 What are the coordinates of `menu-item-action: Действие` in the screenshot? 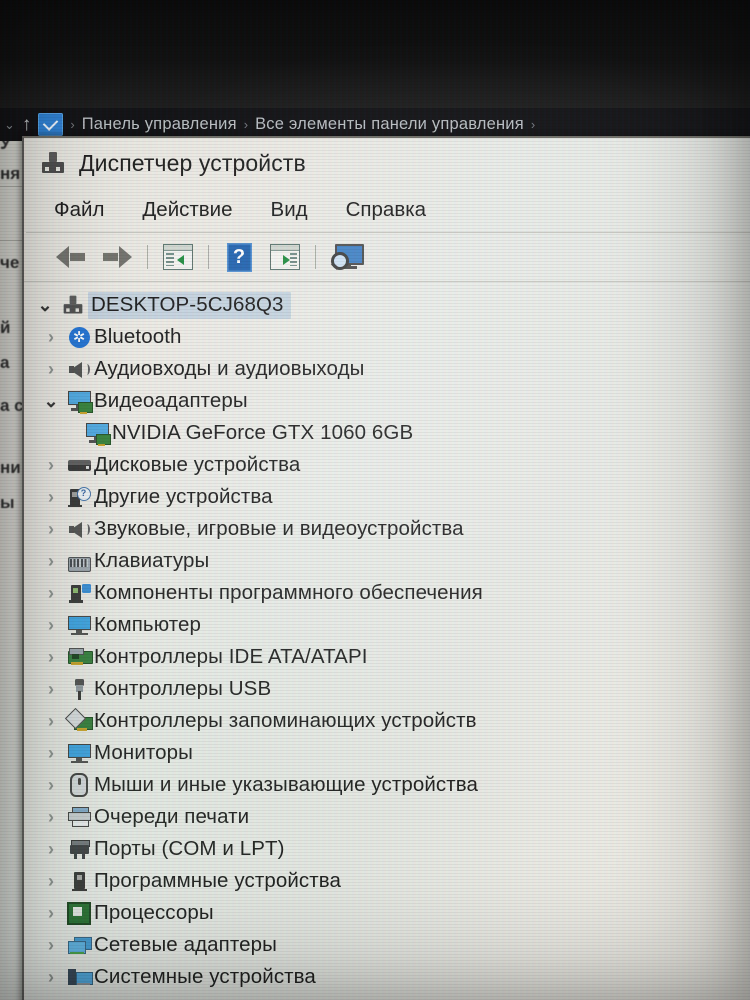 It's located at (187, 210).